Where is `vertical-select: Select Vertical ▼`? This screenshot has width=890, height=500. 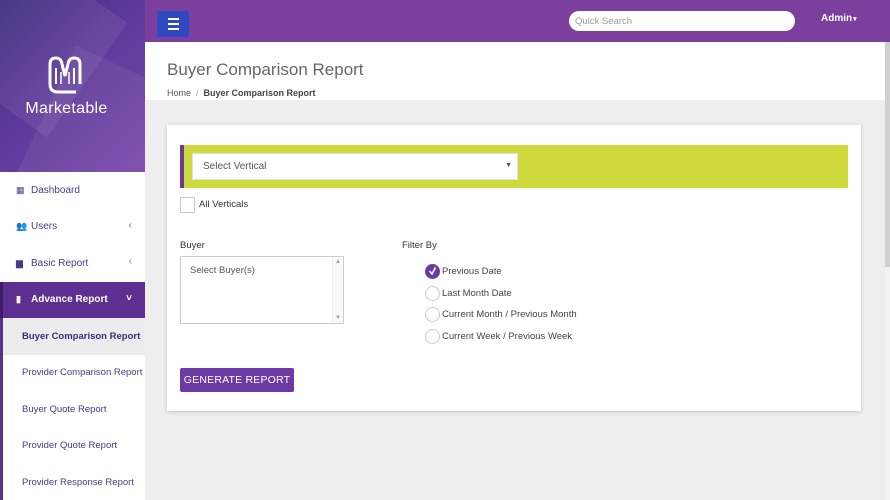 vertical-select: Select Vertical ▼ is located at coordinates (355, 166).